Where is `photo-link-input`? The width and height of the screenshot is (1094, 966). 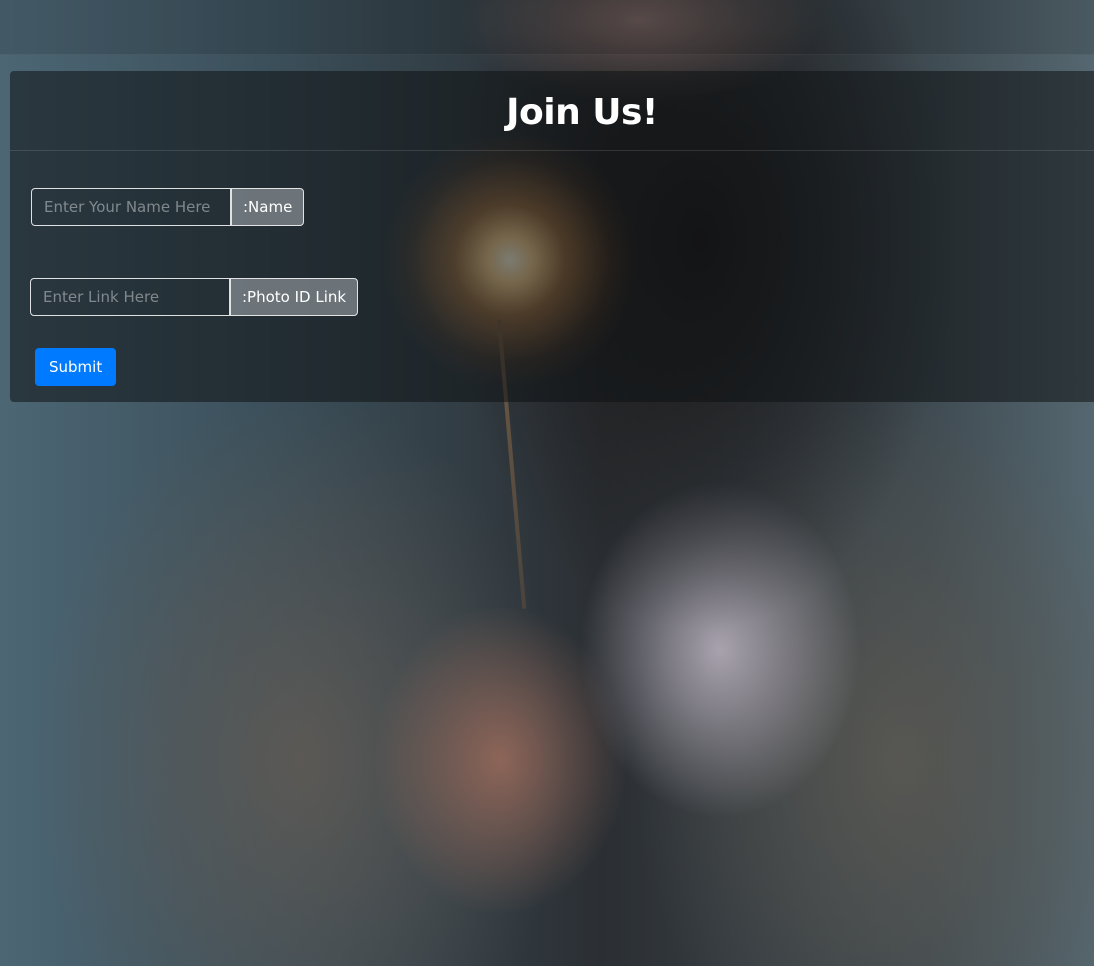 photo-link-input is located at coordinates (130, 297).